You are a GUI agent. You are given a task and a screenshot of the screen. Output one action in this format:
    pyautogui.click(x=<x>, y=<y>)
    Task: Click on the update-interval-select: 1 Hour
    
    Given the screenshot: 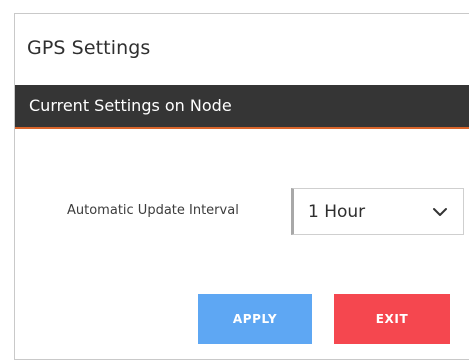 What is the action you would take?
    pyautogui.click(x=377, y=211)
    